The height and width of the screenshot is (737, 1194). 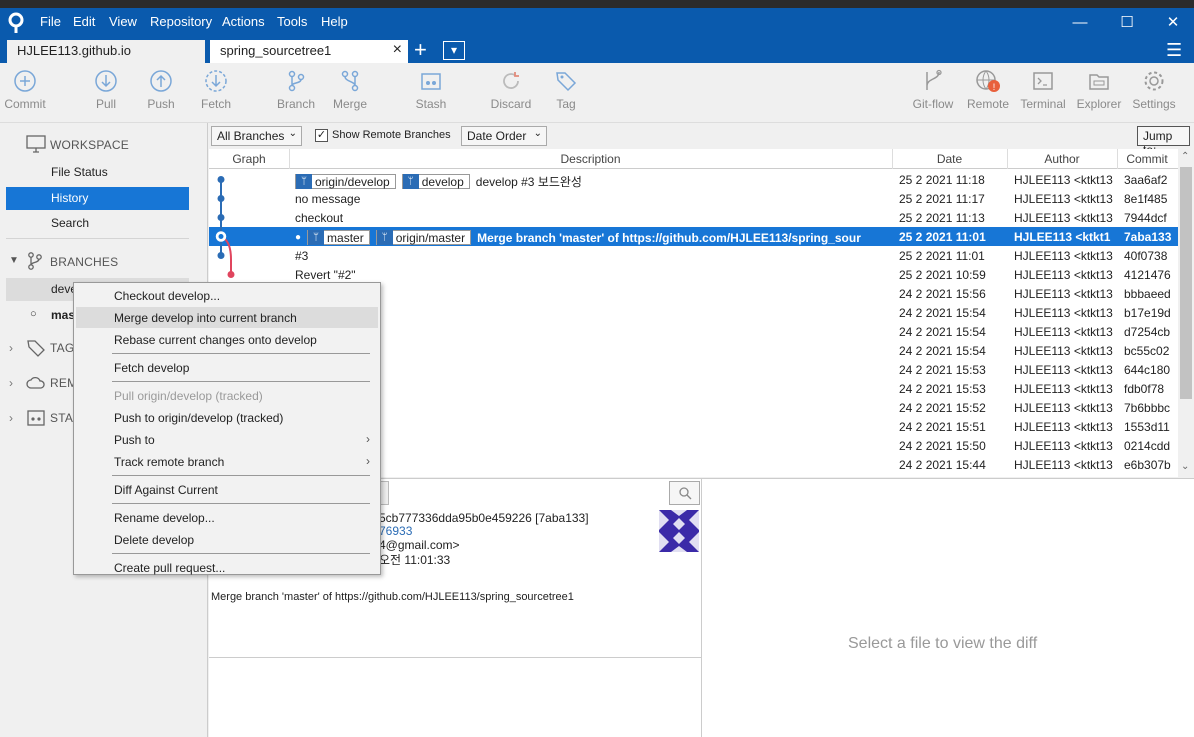 What do you see at coordinates (25, 81) in the screenshot?
I see `commit-icon` at bounding box center [25, 81].